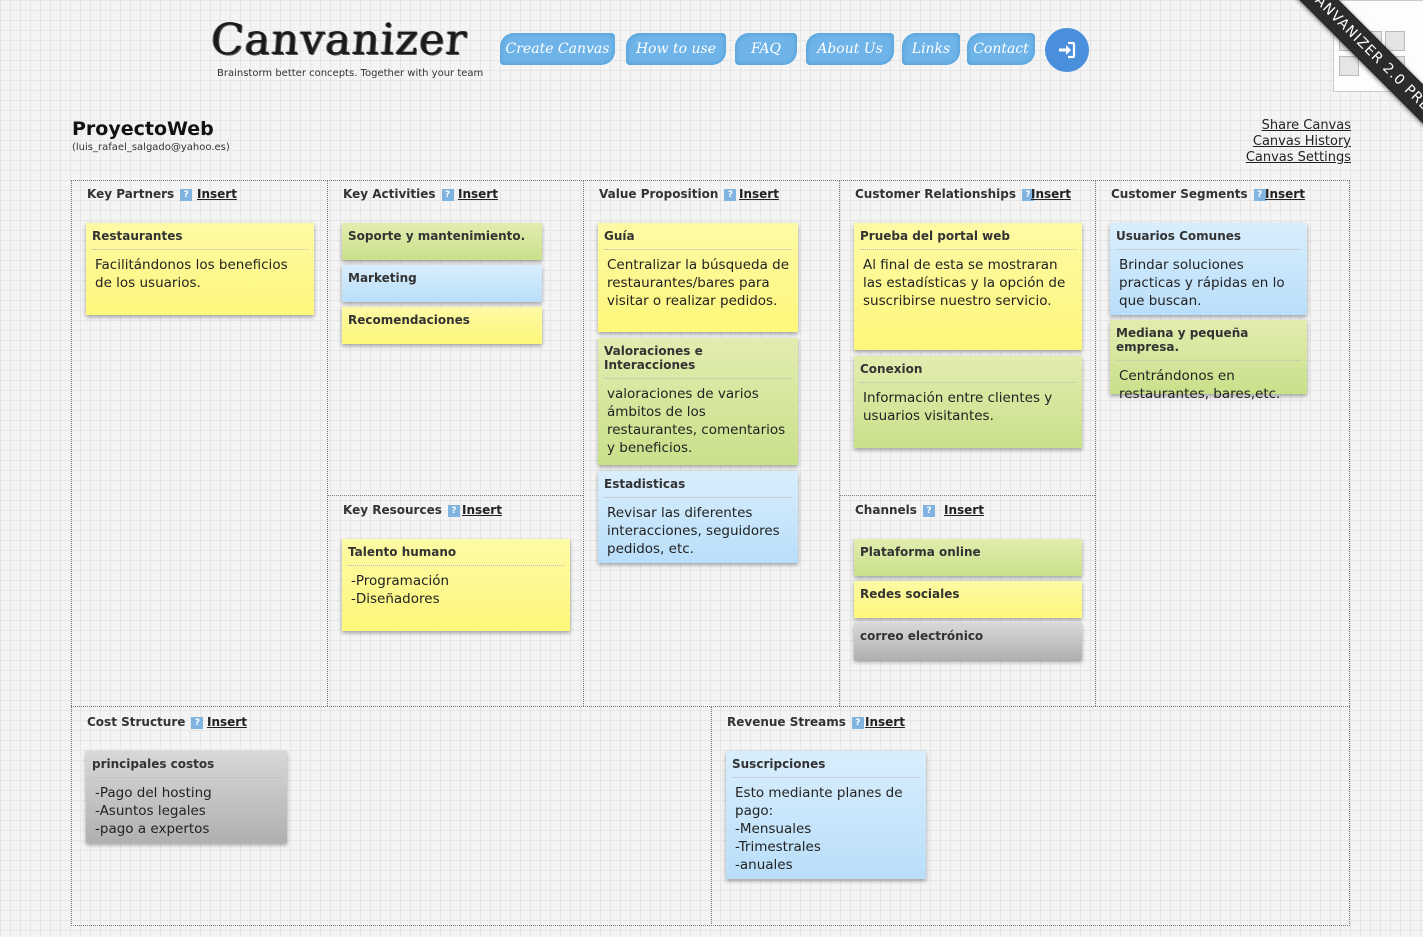 The image size is (1423, 937). Describe the element at coordinates (145, 722) in the screenshot. I see `section-cost-structure: Cost Structure?` at that location.